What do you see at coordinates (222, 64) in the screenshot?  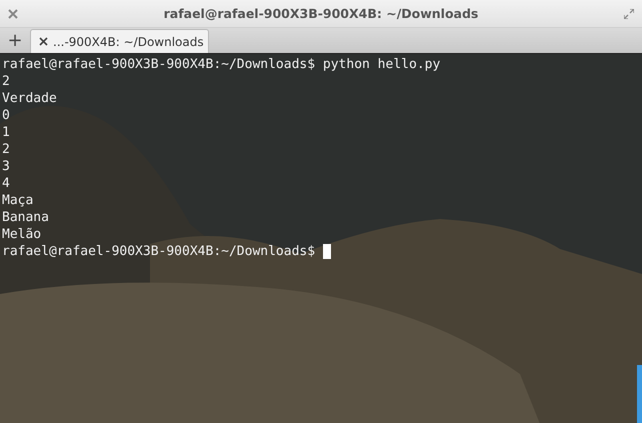 I see `terminal-output-line: rafael@rafael-900X3B-900X4B:~/Downloads$ python hello.py` at bounding box center [222, 64].